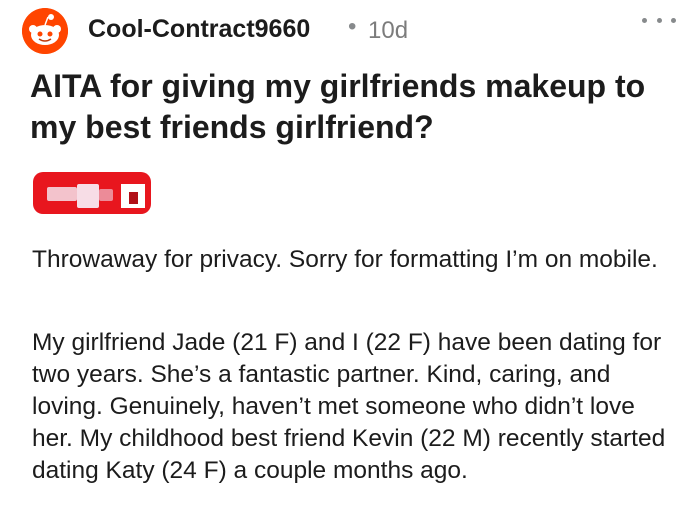 The image size is (700, 528). What do you see at coordinates (45, 31) in the screenshot?
I see `reddit-snoo-icon` at bounding box center [45, 31].